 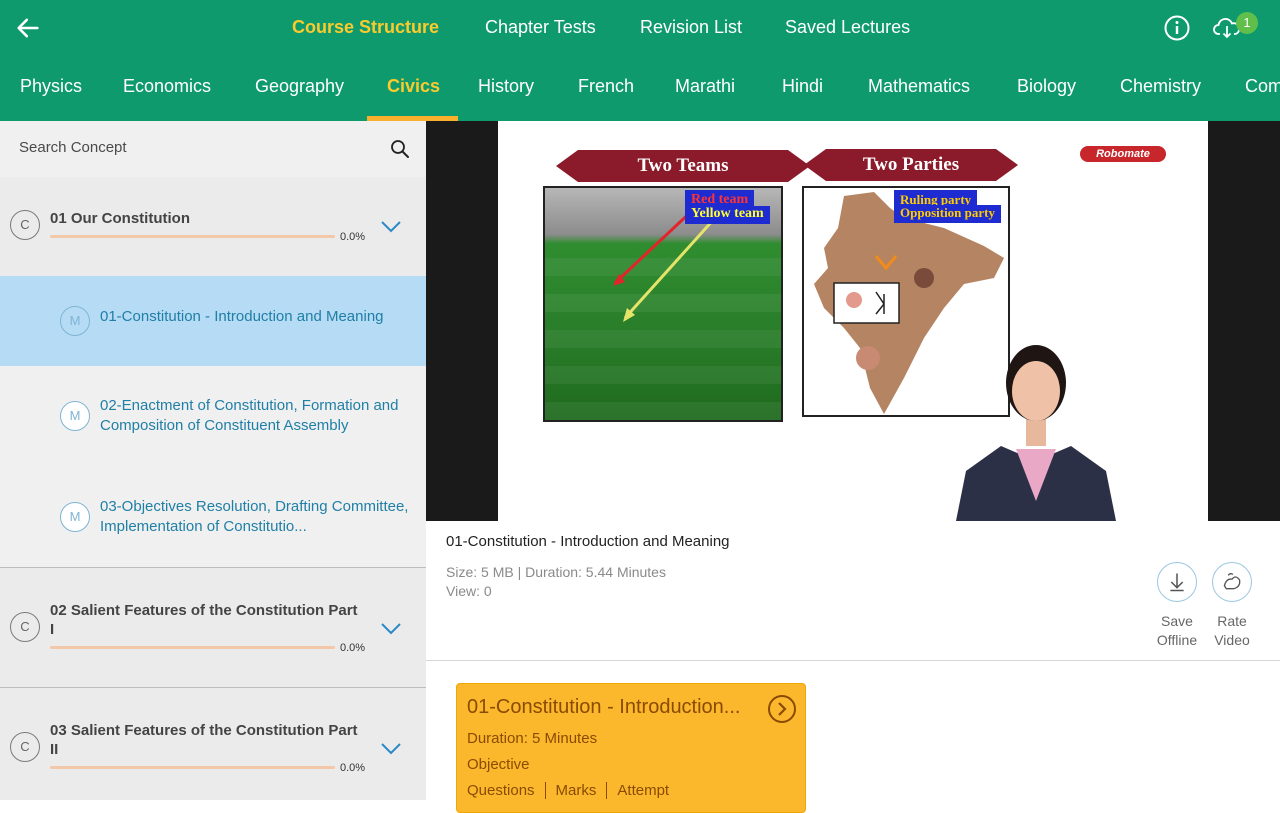 What do you see at coordinates (213, 226) in the screenshot?
I see `chapter-item: C 01 Our Constitution 0.0%` at bounding box center [213, 226].